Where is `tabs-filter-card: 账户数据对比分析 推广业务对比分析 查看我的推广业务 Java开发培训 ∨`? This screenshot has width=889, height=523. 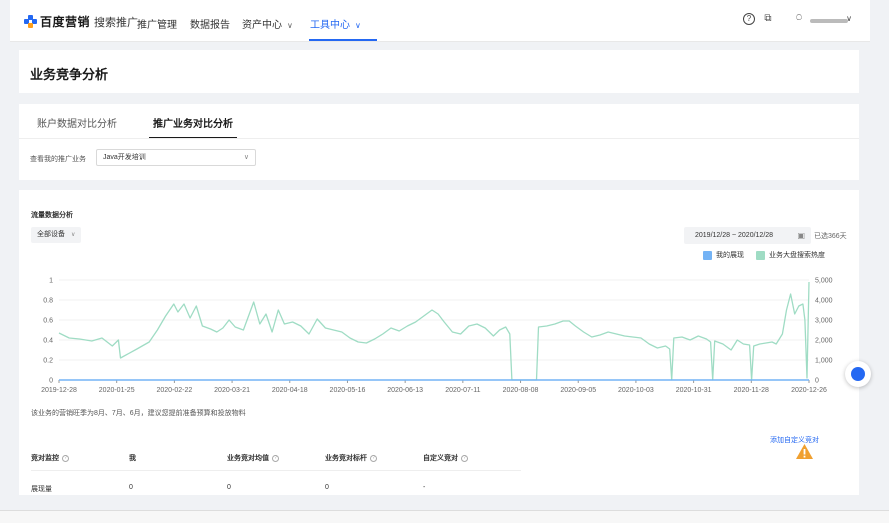 tabs-filter-card: 账户数据对比分析 推广业务对比分析 查看我的推广业务 Java开发培训 ∨ is located at coordinates (439, 142).